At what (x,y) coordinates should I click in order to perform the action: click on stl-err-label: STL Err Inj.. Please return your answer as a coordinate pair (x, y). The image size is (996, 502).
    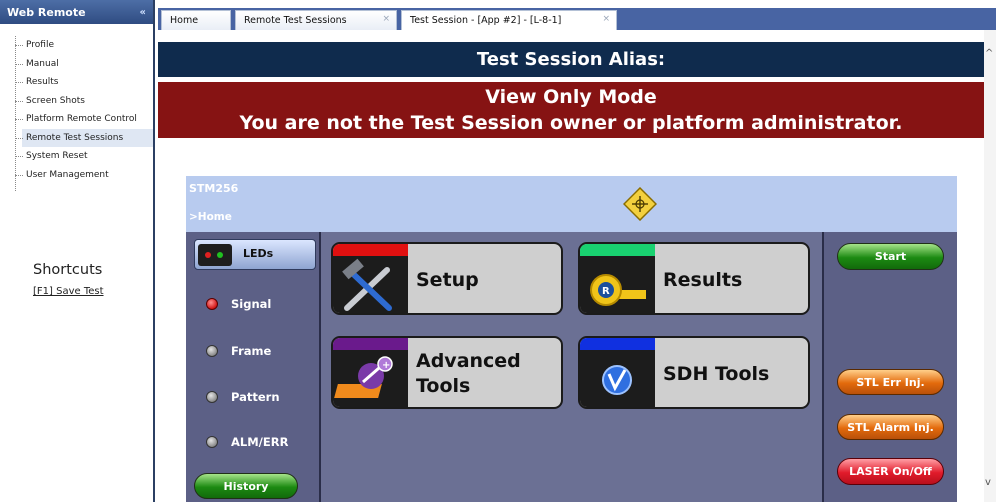
    Looking at the image, I should click on (890, 382).